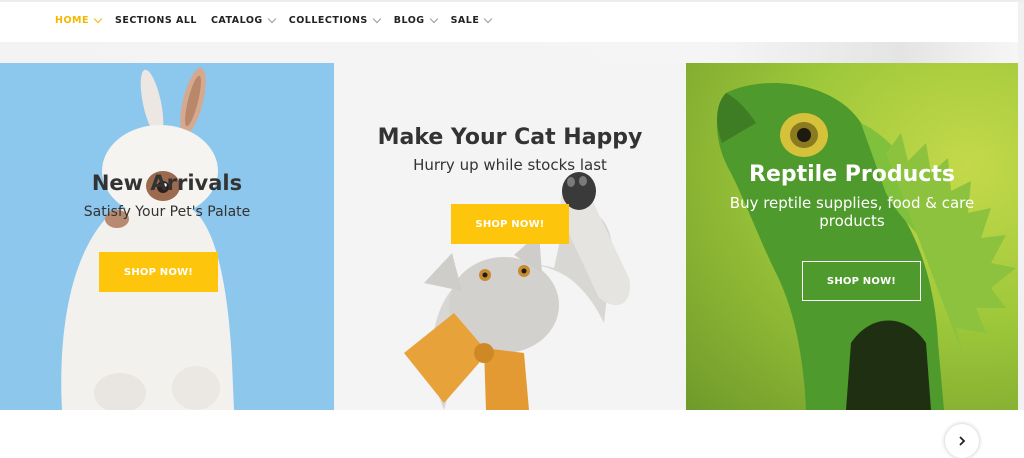 The height and width of the screenshot is (458, 1024). What do you see at coordinates (167, 183) in the screenshot?
I see `banner-title: New Arrivals` at bounding box center [167, 183].